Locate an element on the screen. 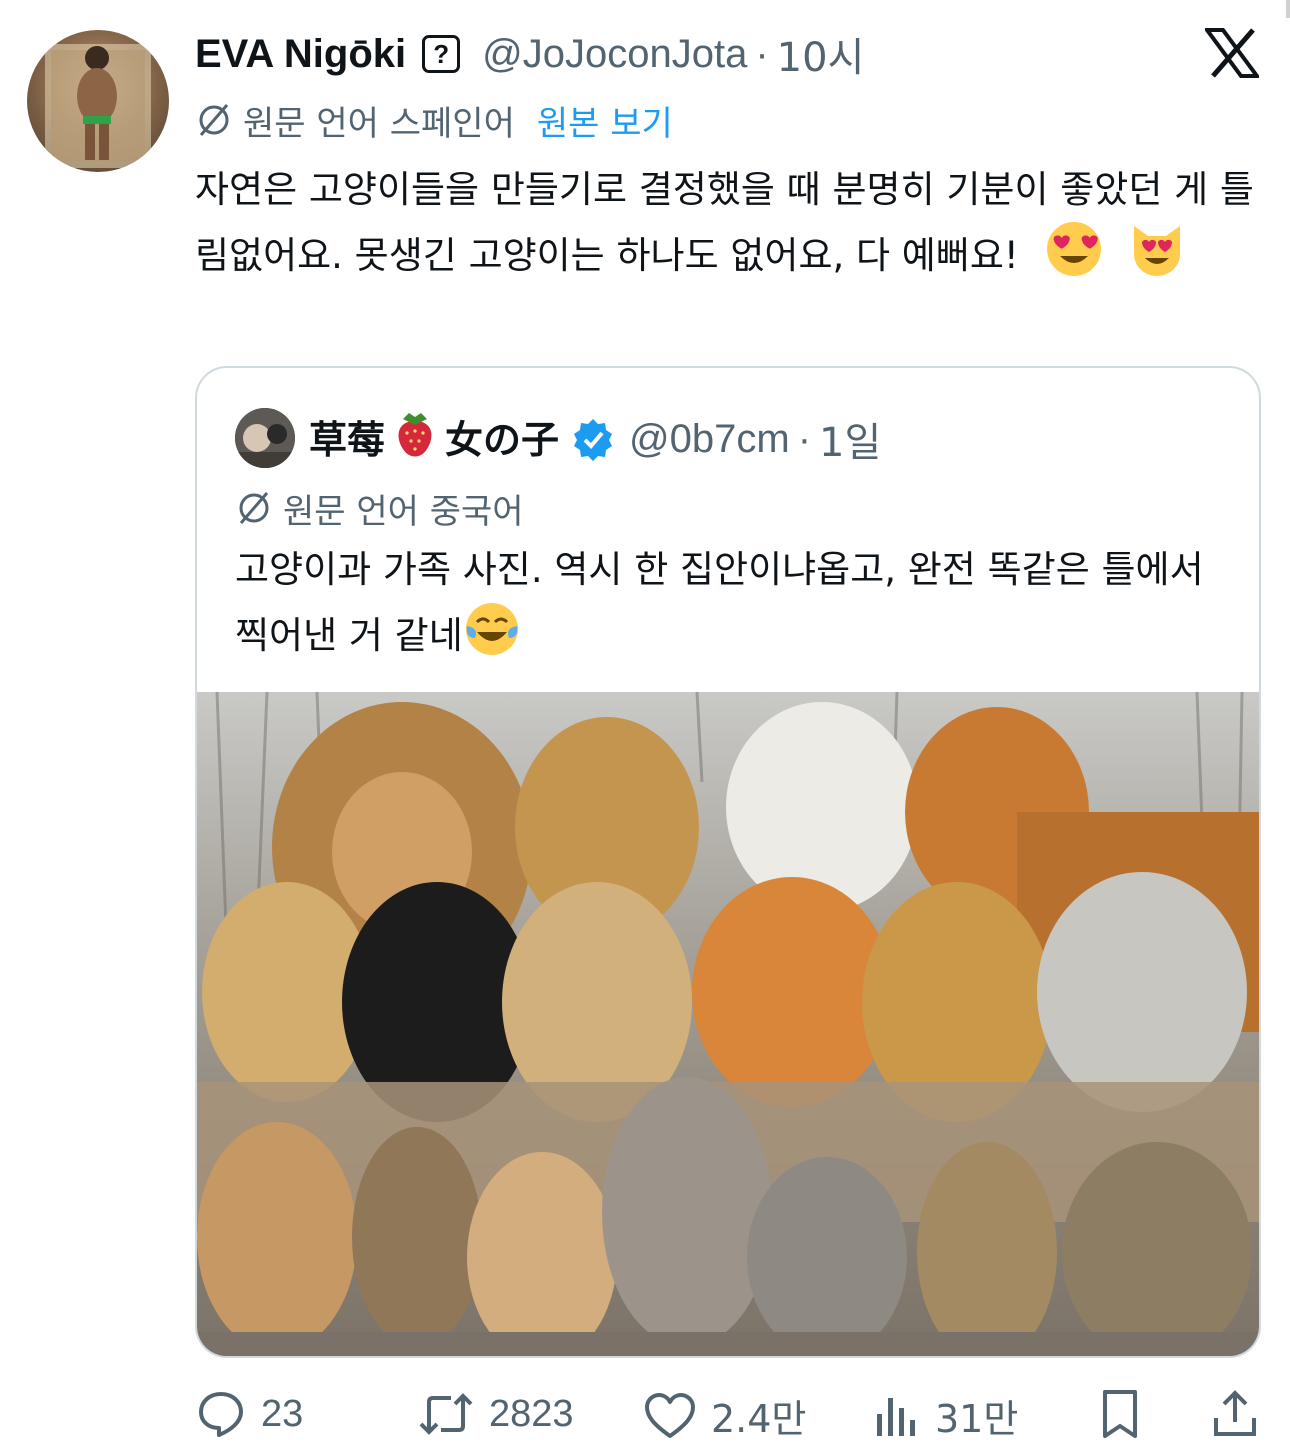 This screenshot has height=1448, width=1290. verified-badge-icon is located at coordinates (593, 440).